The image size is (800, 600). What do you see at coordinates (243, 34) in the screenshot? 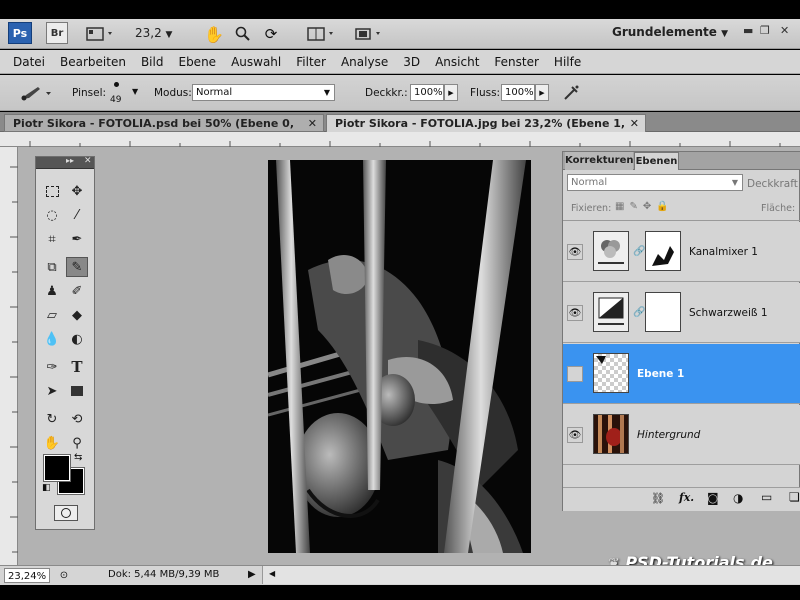
I see `zoom-tool-button` at bounding box center [243, 34].